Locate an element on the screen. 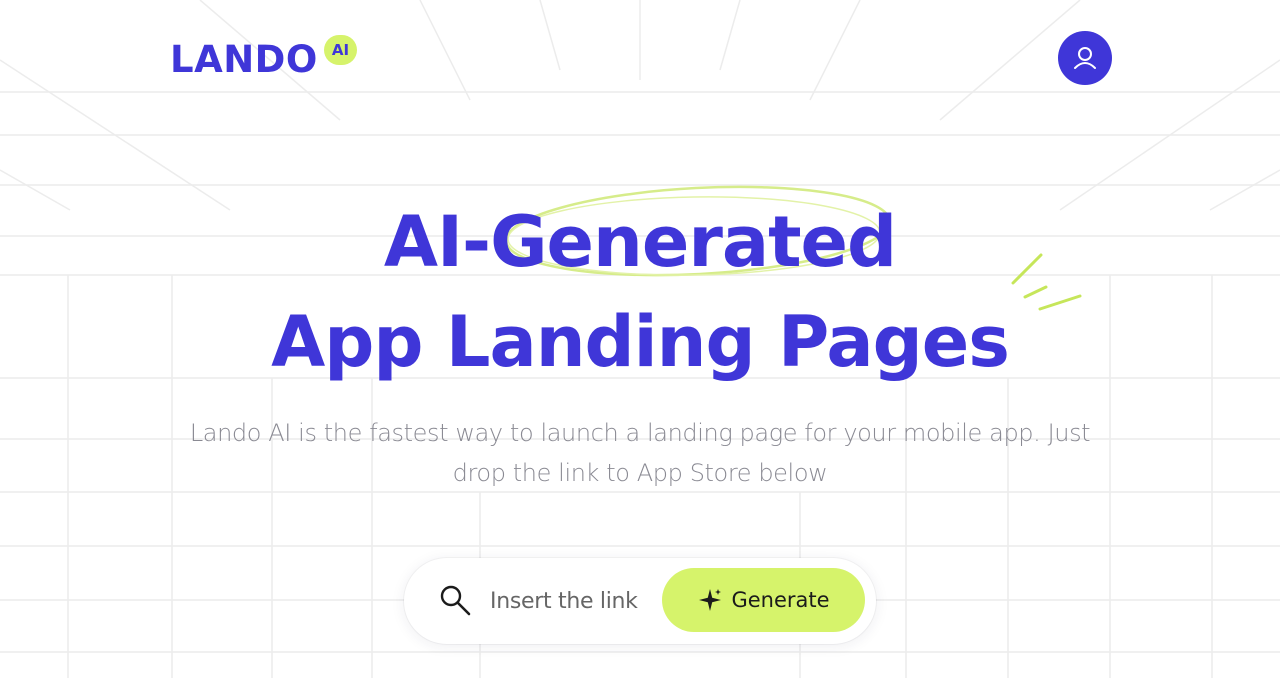 Image resolution: width=1280 pixels, height=678 pixels. user-icon is located at coordinates (1085, 58).